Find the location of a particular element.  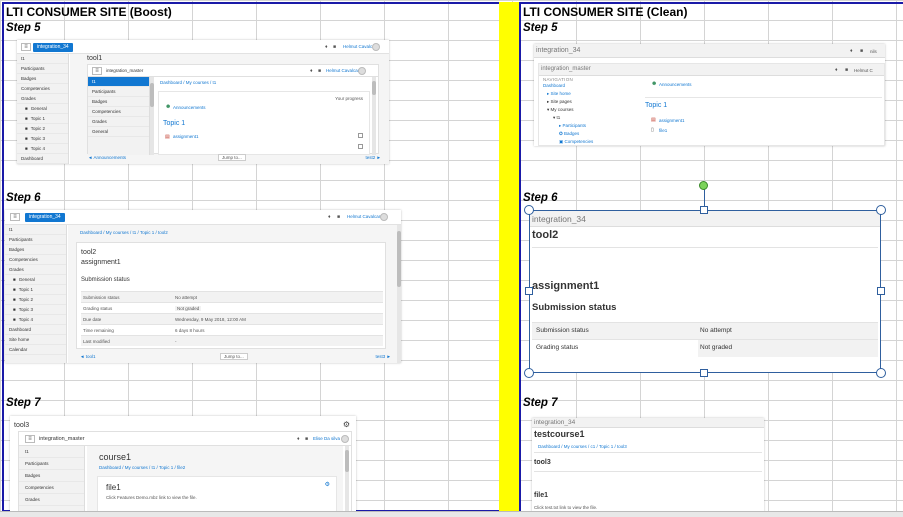

resize-handle-top-left is located at coordinates (529, 210).